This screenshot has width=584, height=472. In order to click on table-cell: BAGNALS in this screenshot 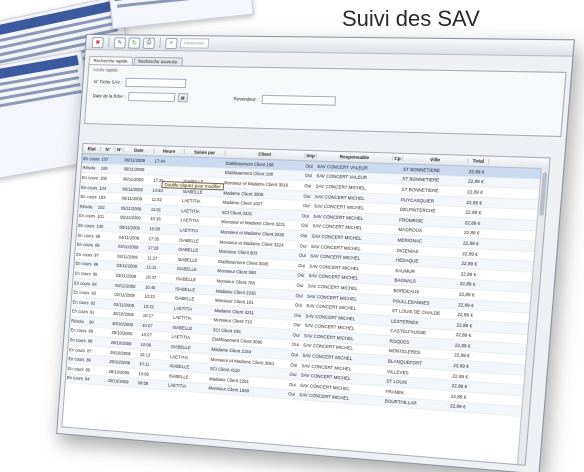, I will do `click(426, 282)`.